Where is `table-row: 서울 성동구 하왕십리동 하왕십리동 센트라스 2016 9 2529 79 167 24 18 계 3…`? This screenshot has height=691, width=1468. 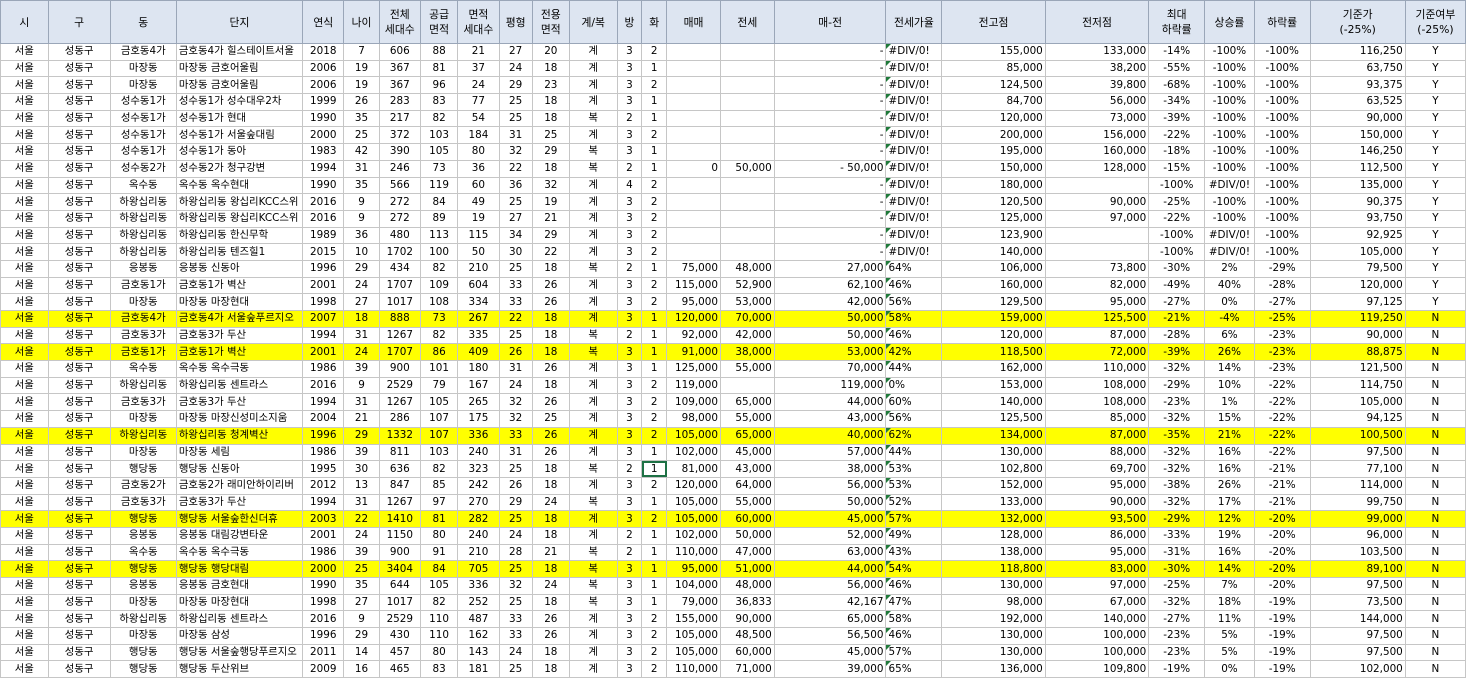 table-row: 서울 성동구 하왕십리동 하왕십리동 센트라스 2016 9 2529 79 167 24 18 계 3… is located at coordinates (733, 385).